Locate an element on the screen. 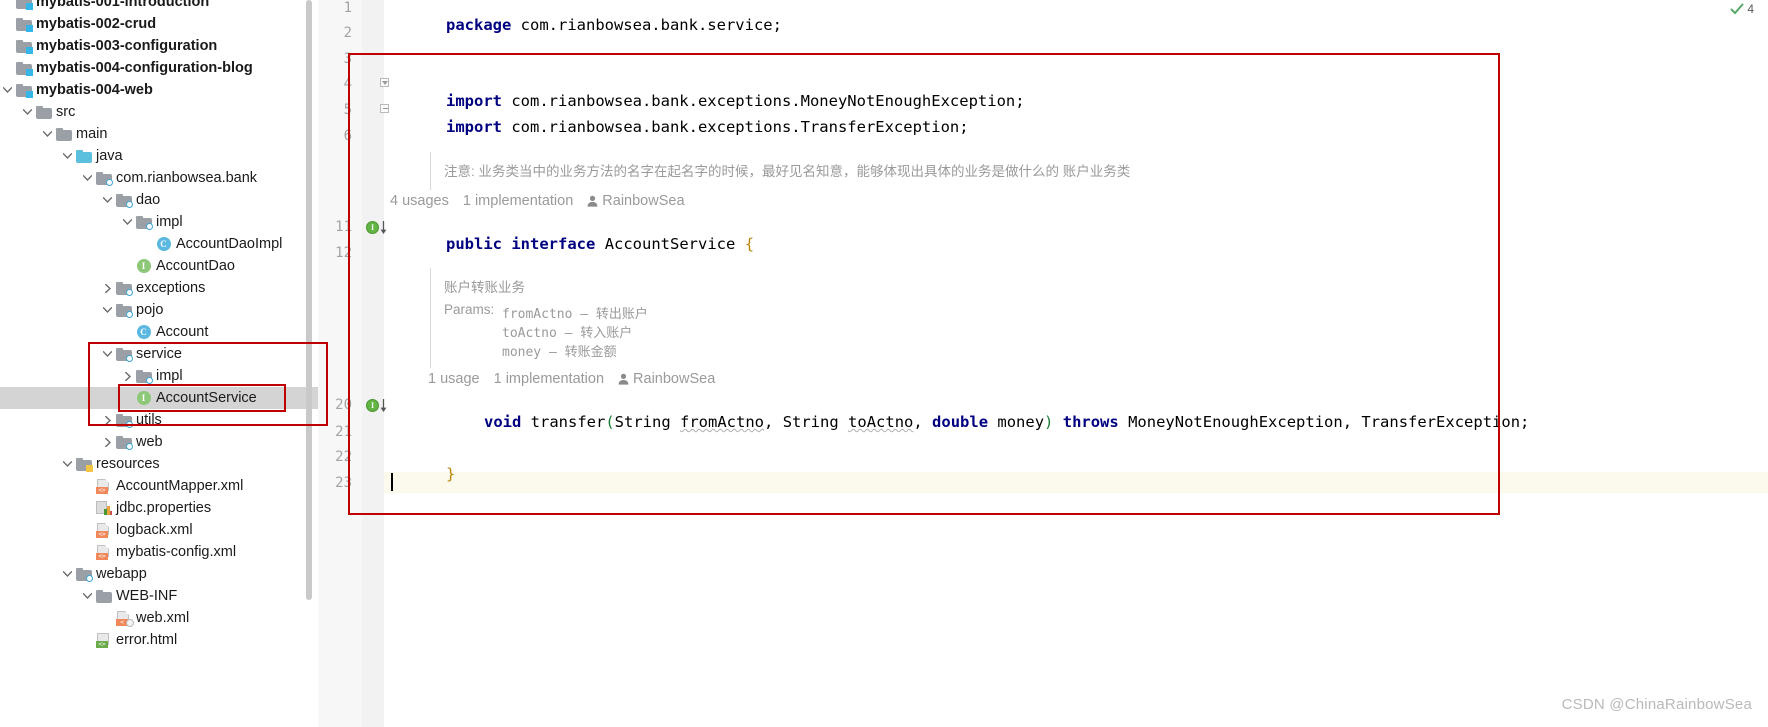  tree-item-label: service is located at coordinates (159, 354).